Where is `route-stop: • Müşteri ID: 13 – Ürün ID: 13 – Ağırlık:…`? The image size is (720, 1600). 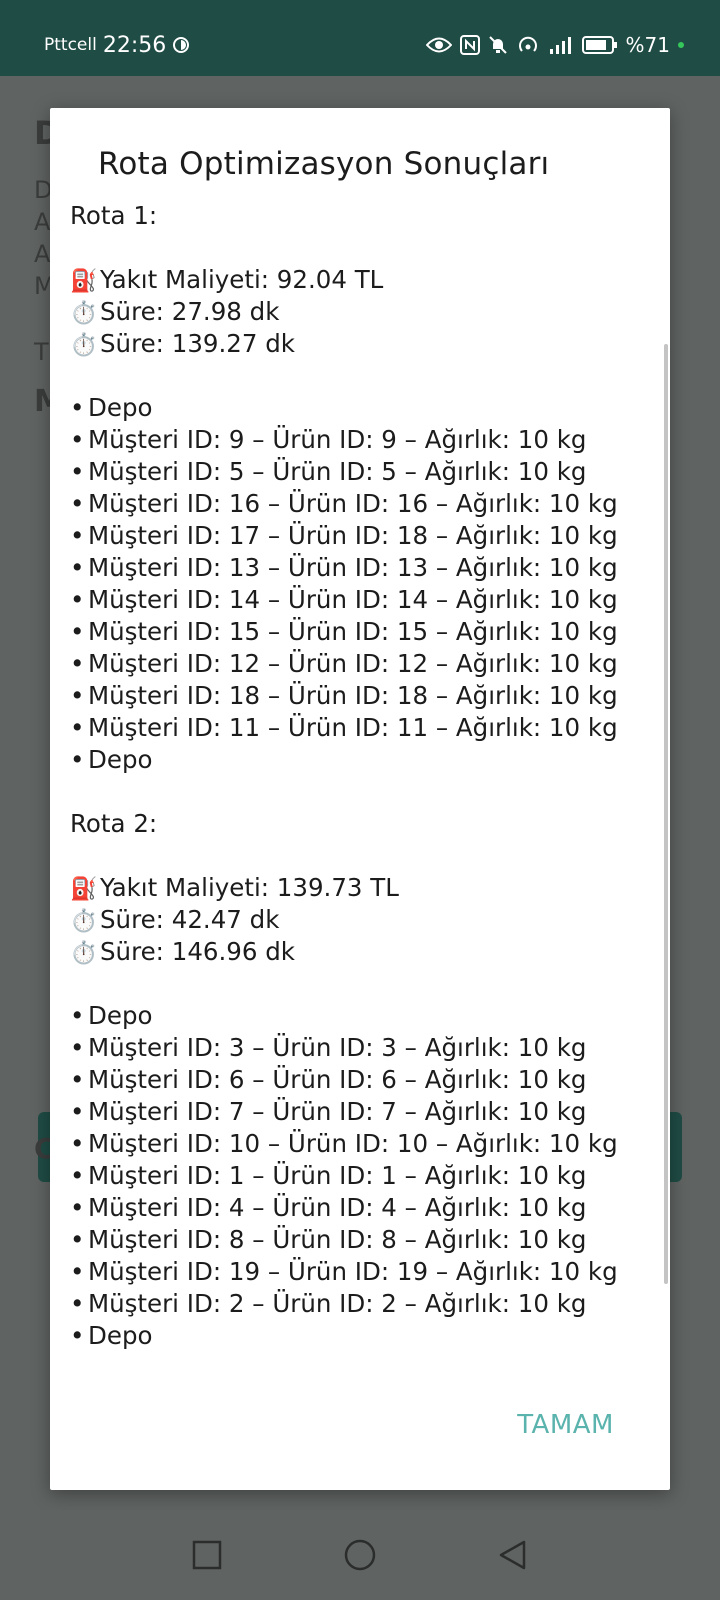 route-stop: • Müşteri ID: 13 – Ürün ID: 13 – Ağırlık:… is located at coordinates (360, 568).